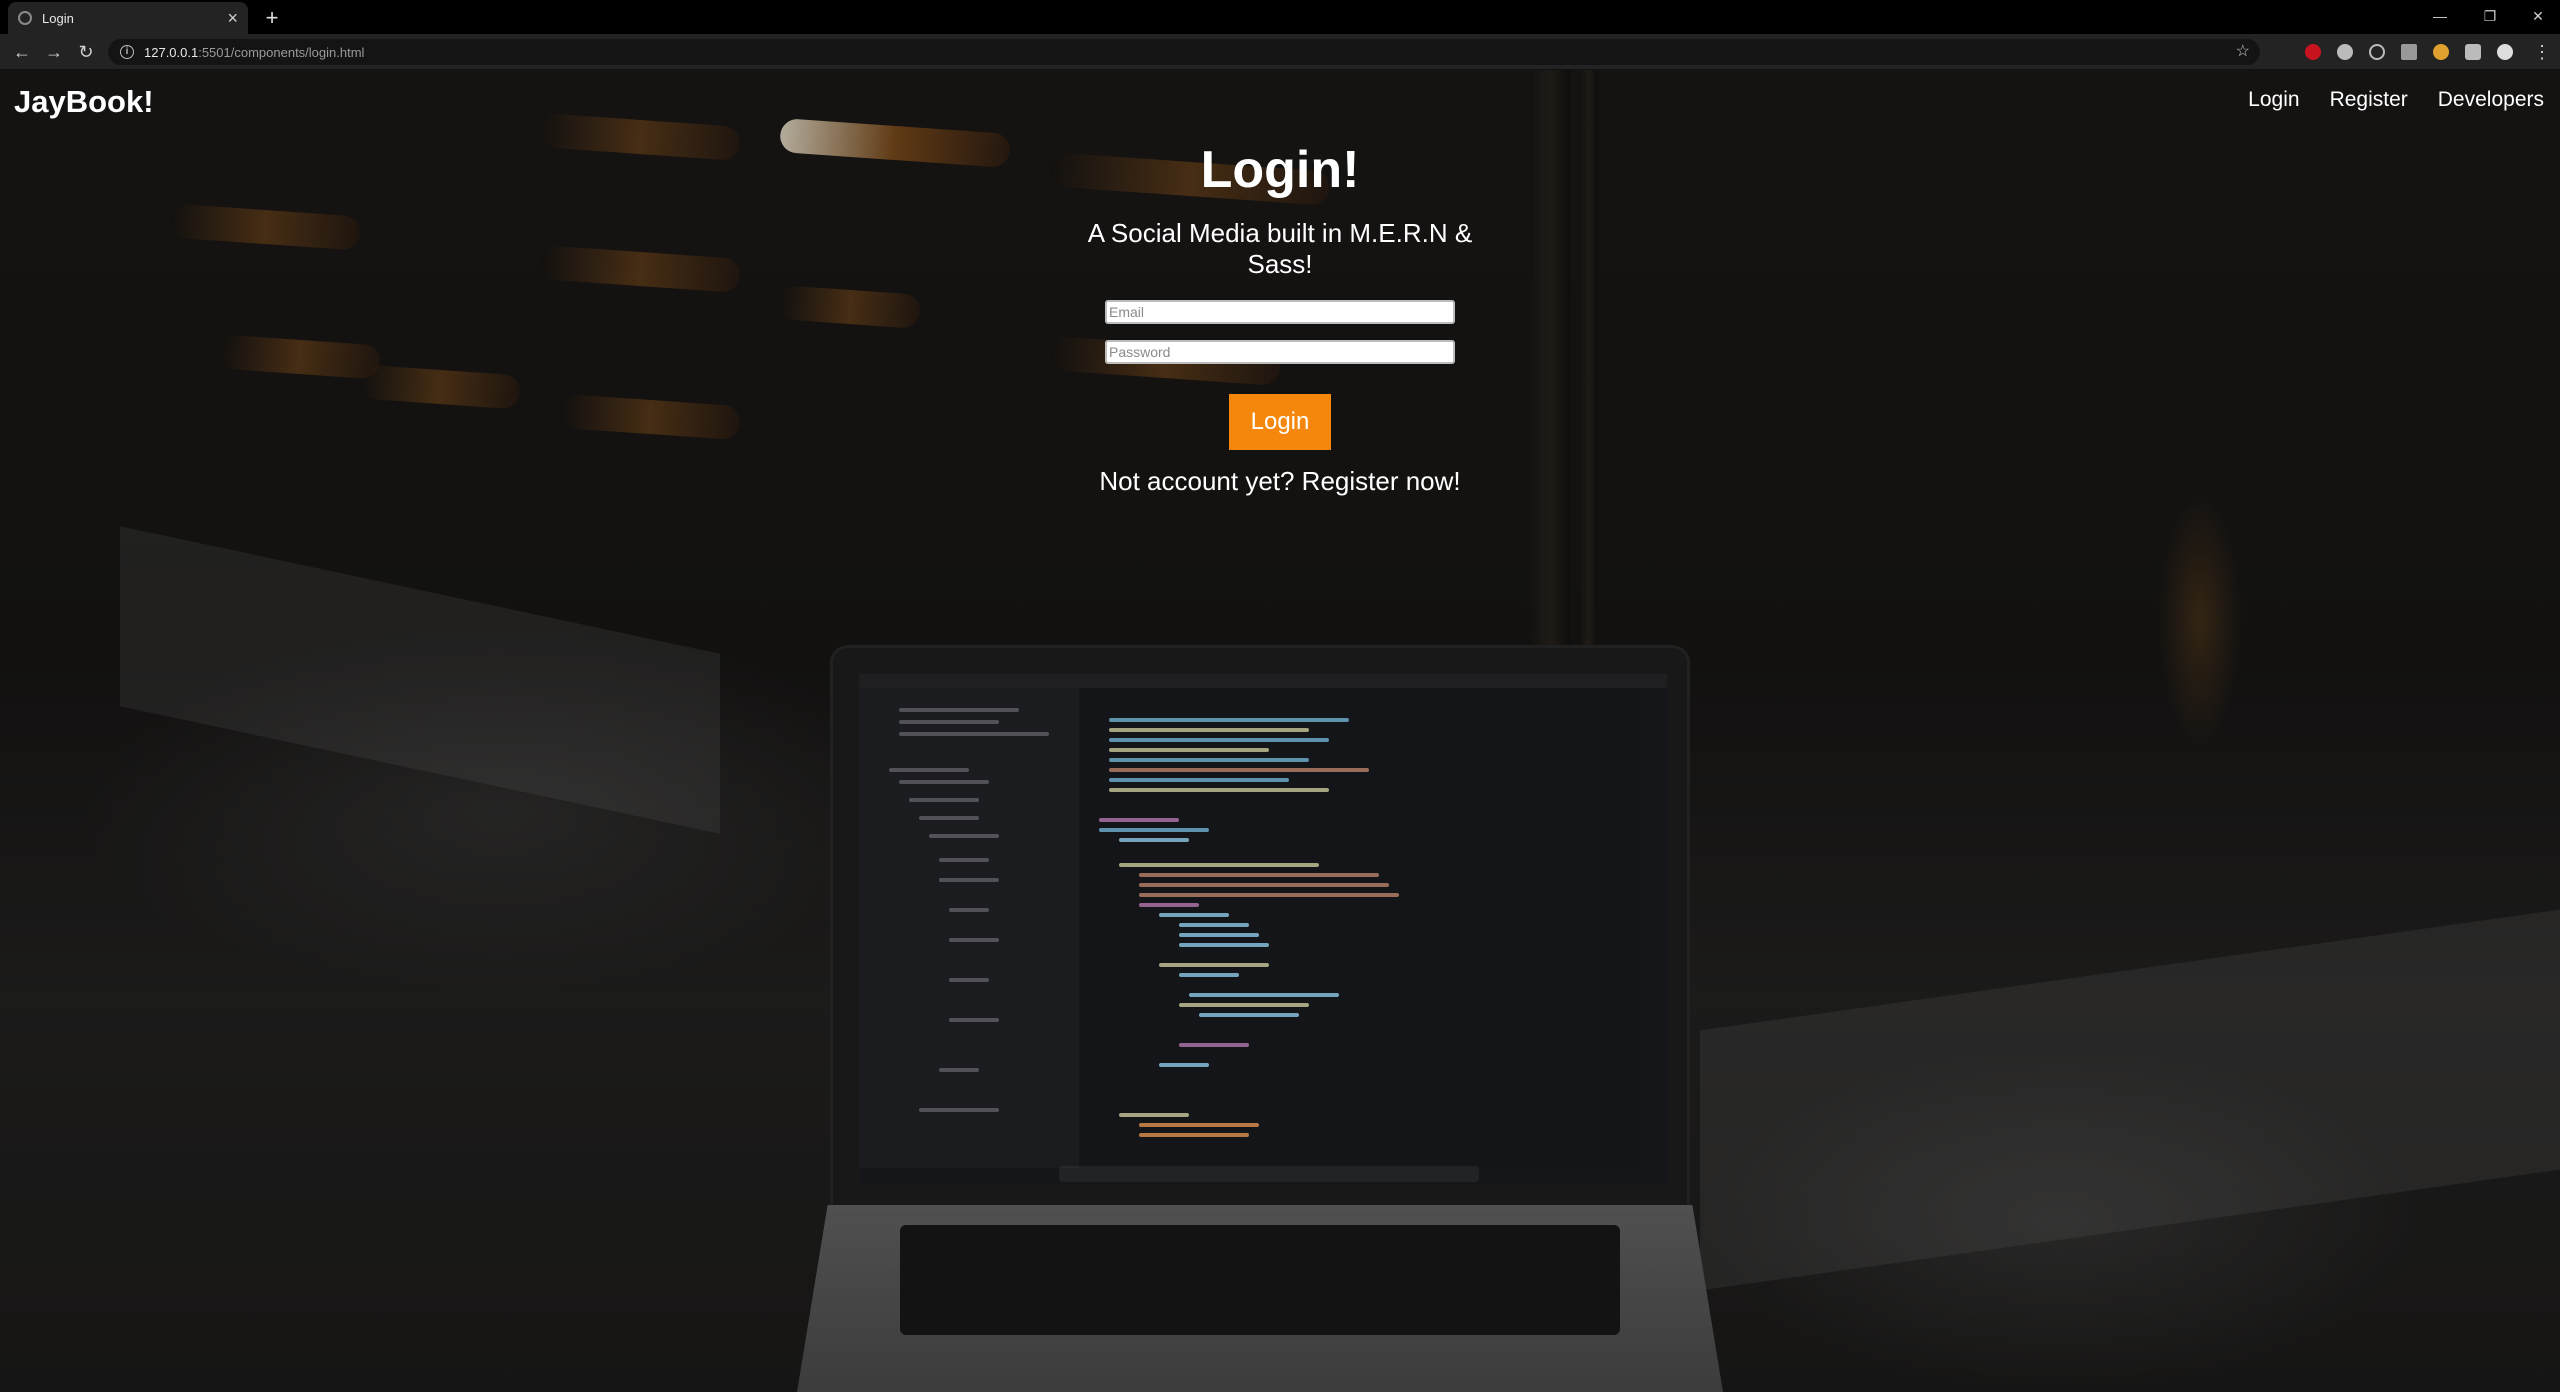 The width and height of the screenshot is (2560, 1392). I want to click on site-brand: JayBook!, so click(84, 102).